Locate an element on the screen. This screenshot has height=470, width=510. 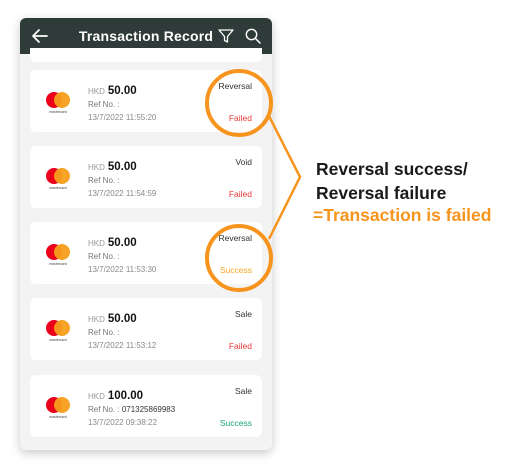
ref-value: 071325869983 is located at coordinates (148, 409).